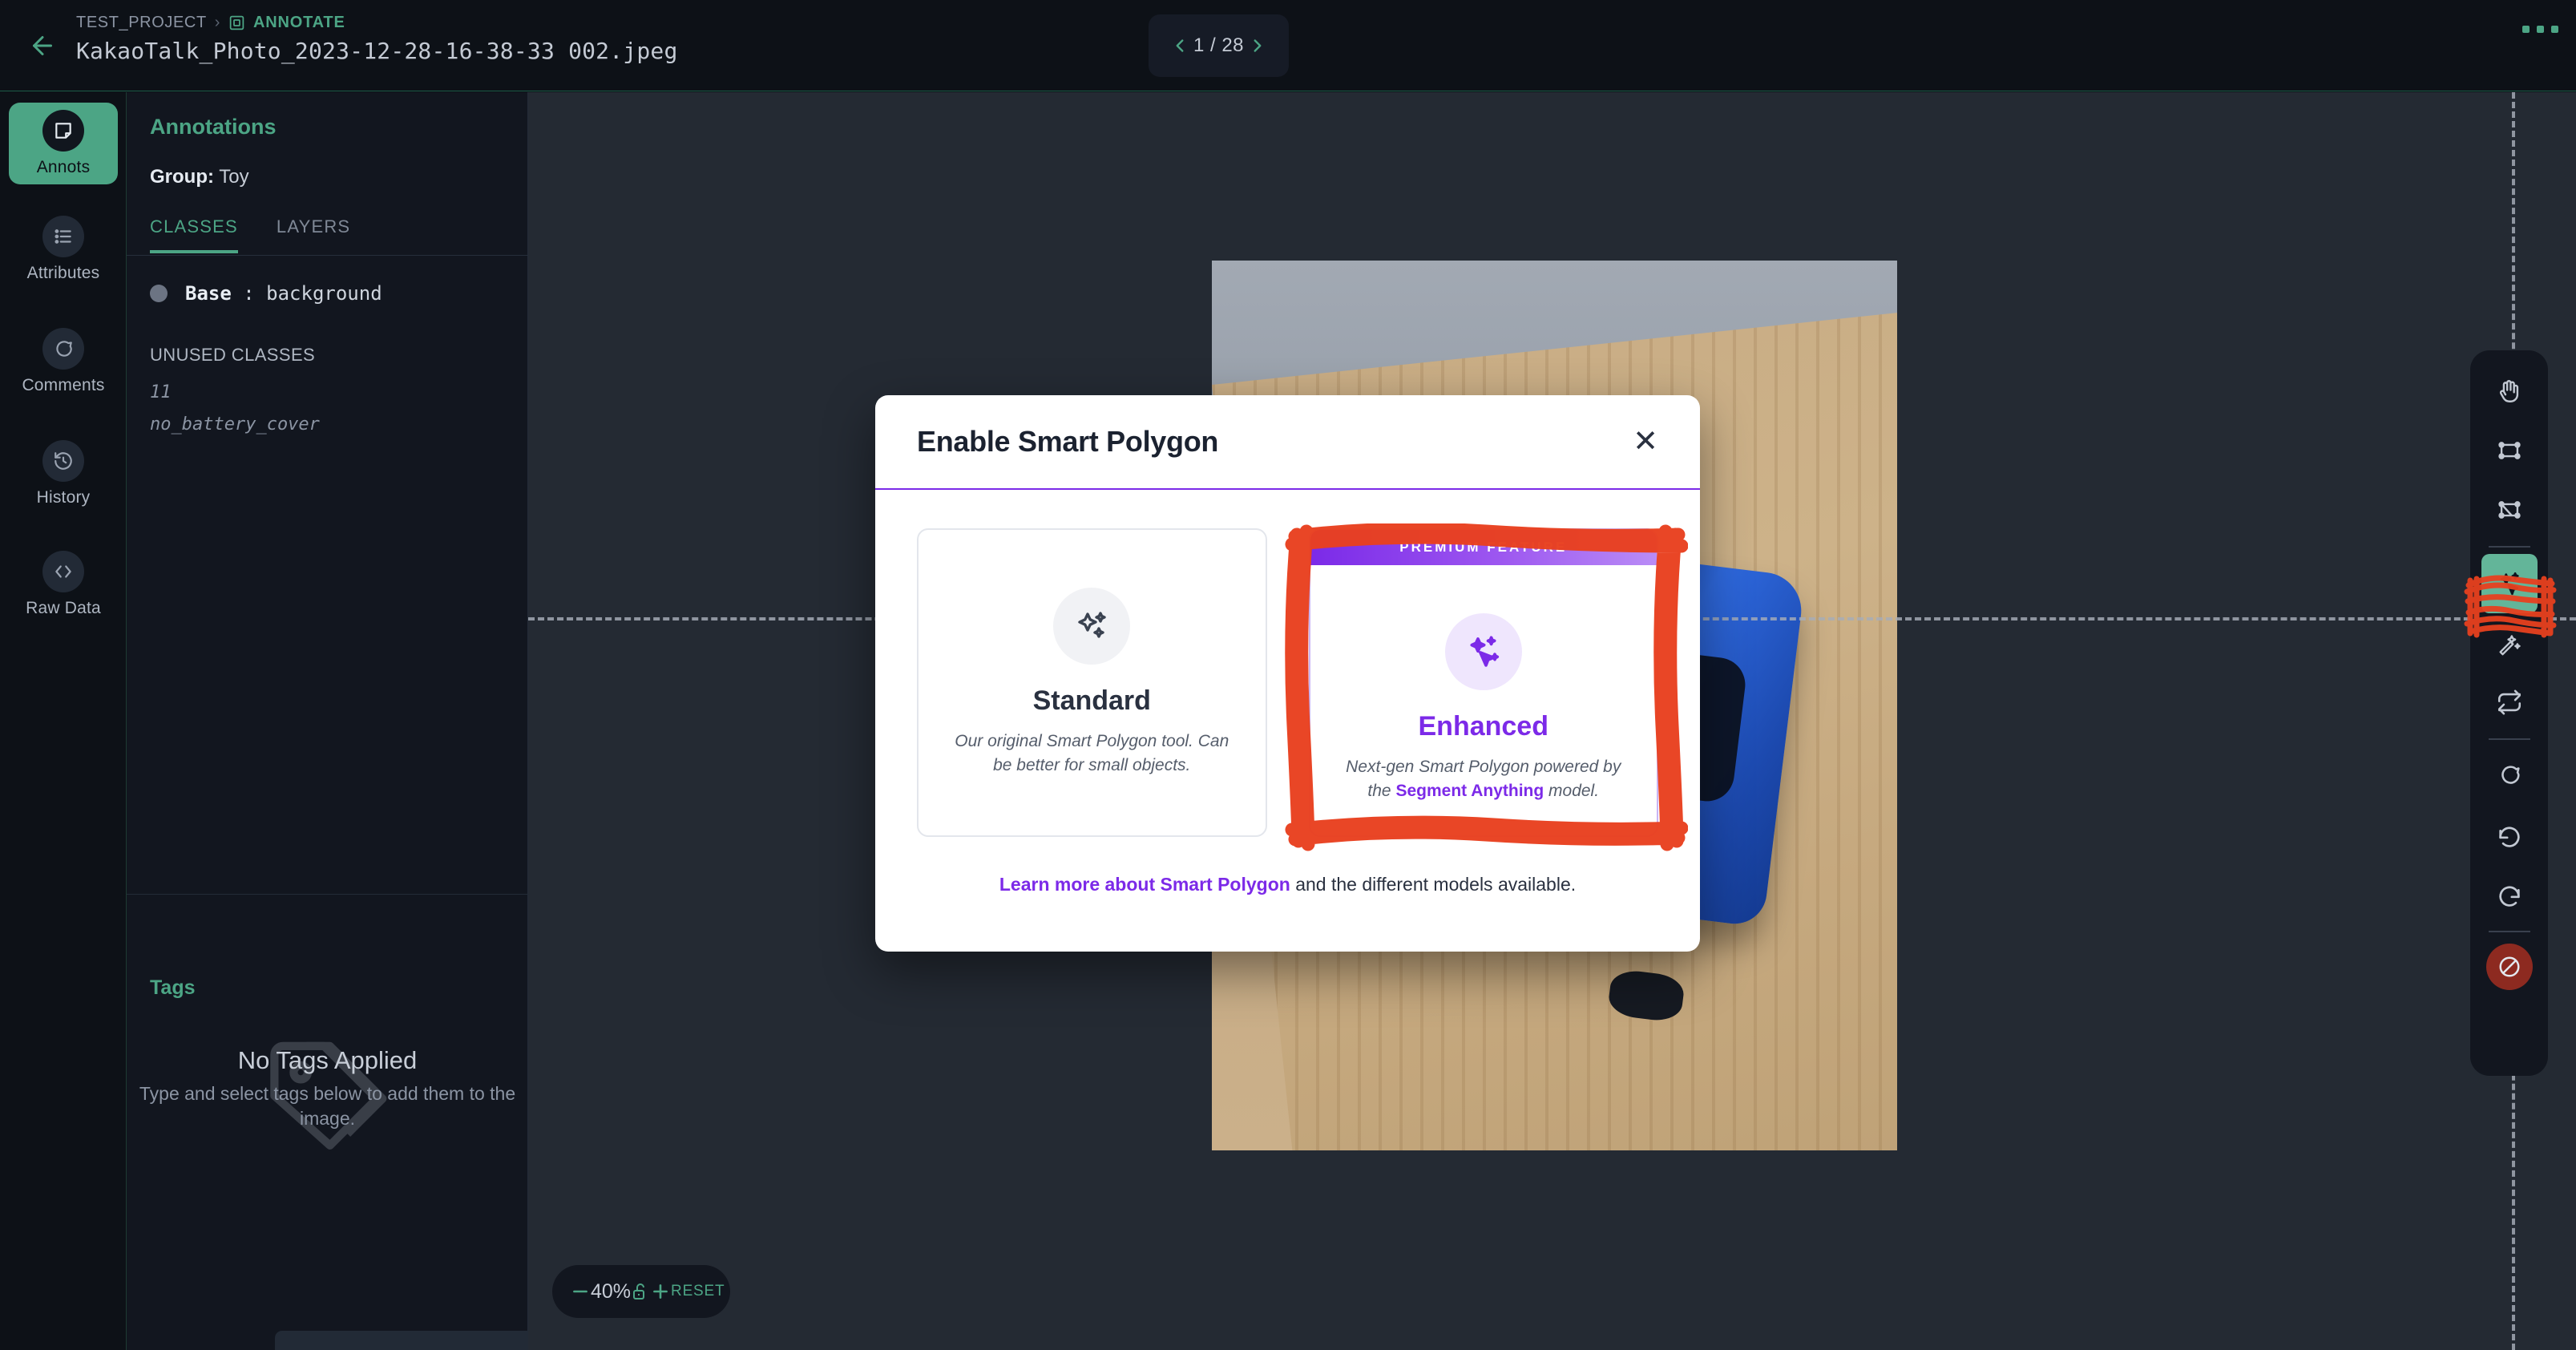 The width and height of the screenshot is (2576, 1350). I want to click on modal-title: Enable Smart Polygon, so click(1068, 441).